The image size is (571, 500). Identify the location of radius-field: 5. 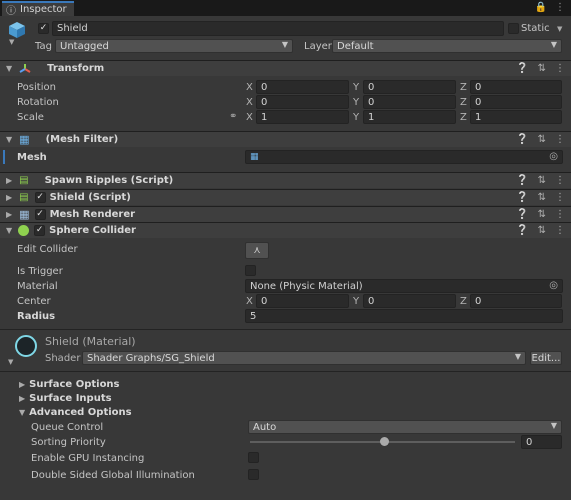
(404, 316).